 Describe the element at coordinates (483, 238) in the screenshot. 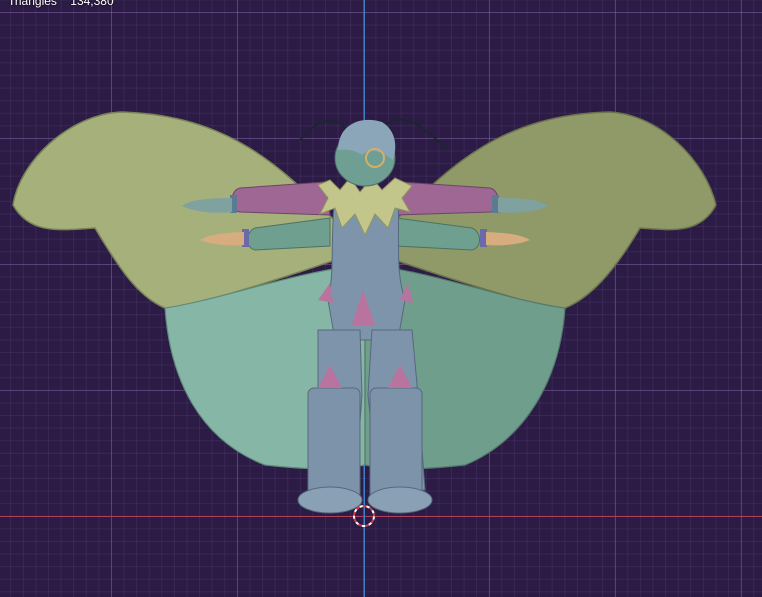

I see `right-lower-wrist-band` at that location.